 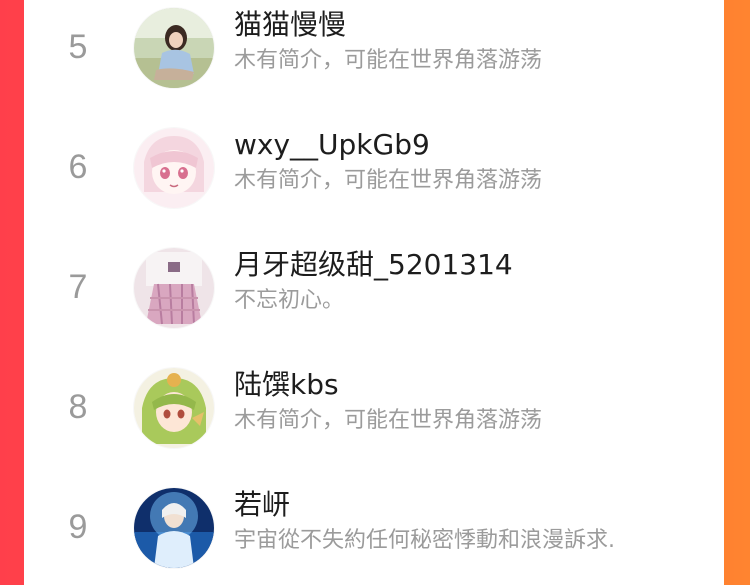 I want to click on rank-number: 8, so click(x=78, y=407).